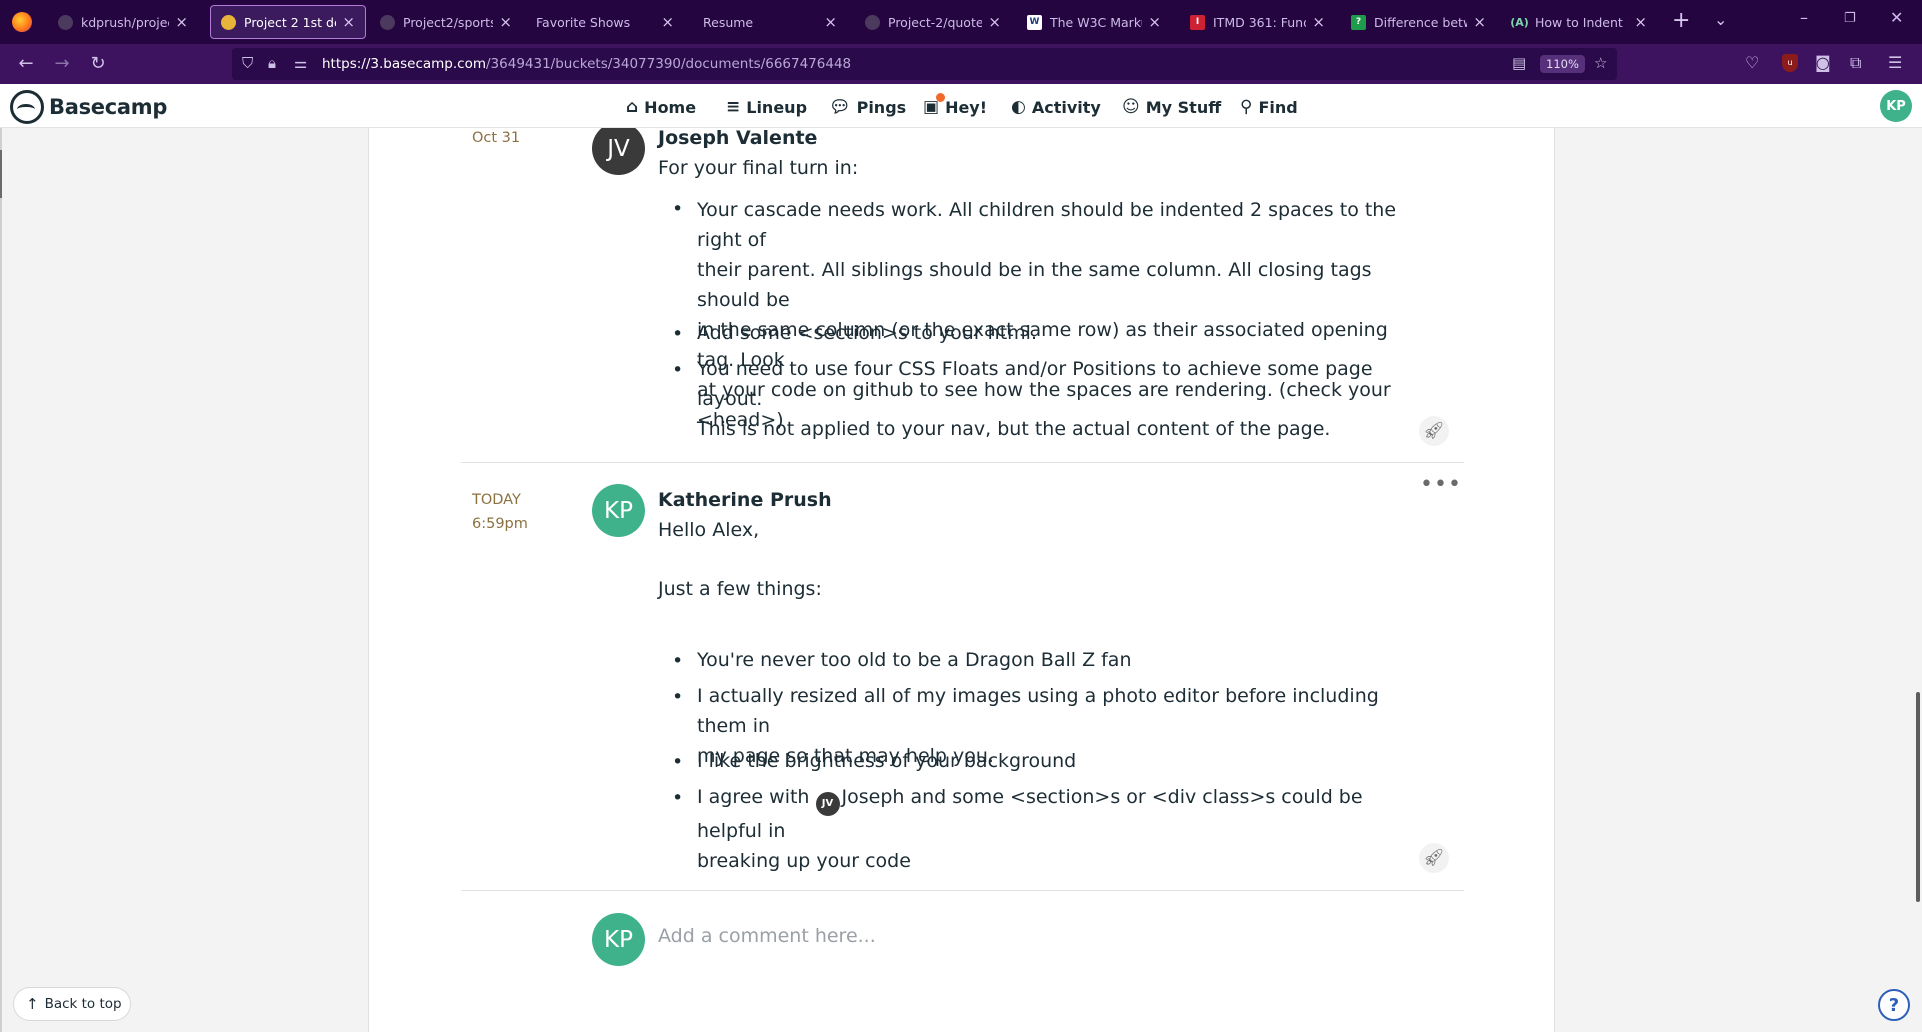 The image size is (1922, 1032). I want to click on comment-avatar: KP, so click(618, 510).